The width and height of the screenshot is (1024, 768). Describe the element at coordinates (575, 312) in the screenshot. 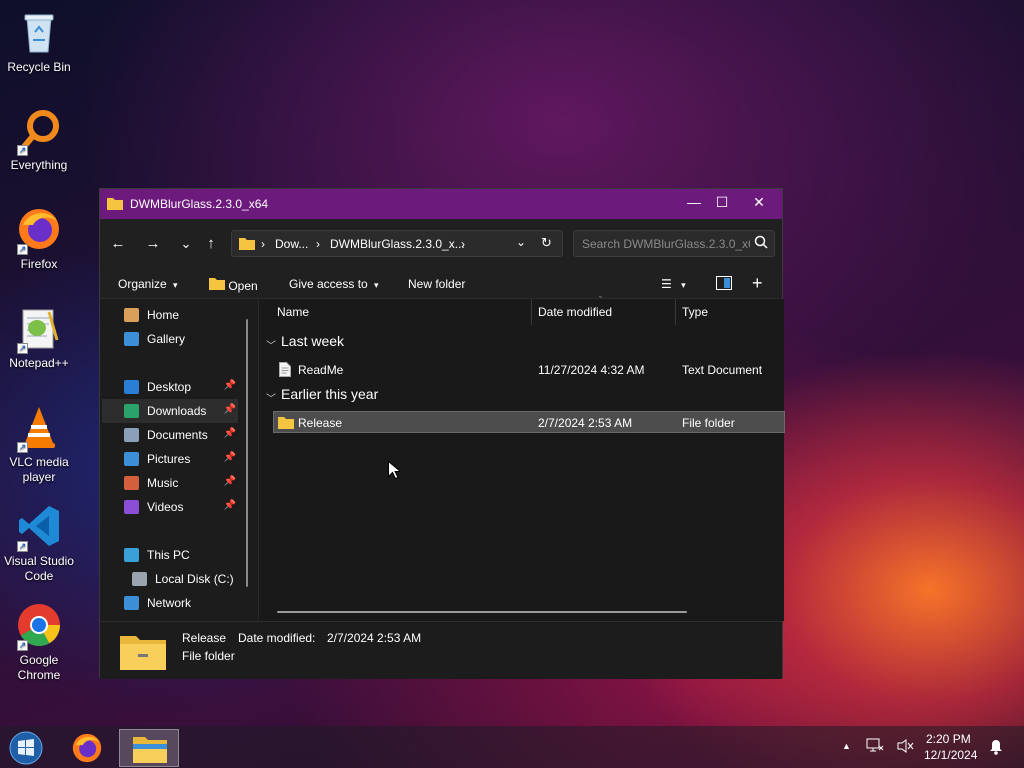

I see `column-header-date: Date modified` at that location.